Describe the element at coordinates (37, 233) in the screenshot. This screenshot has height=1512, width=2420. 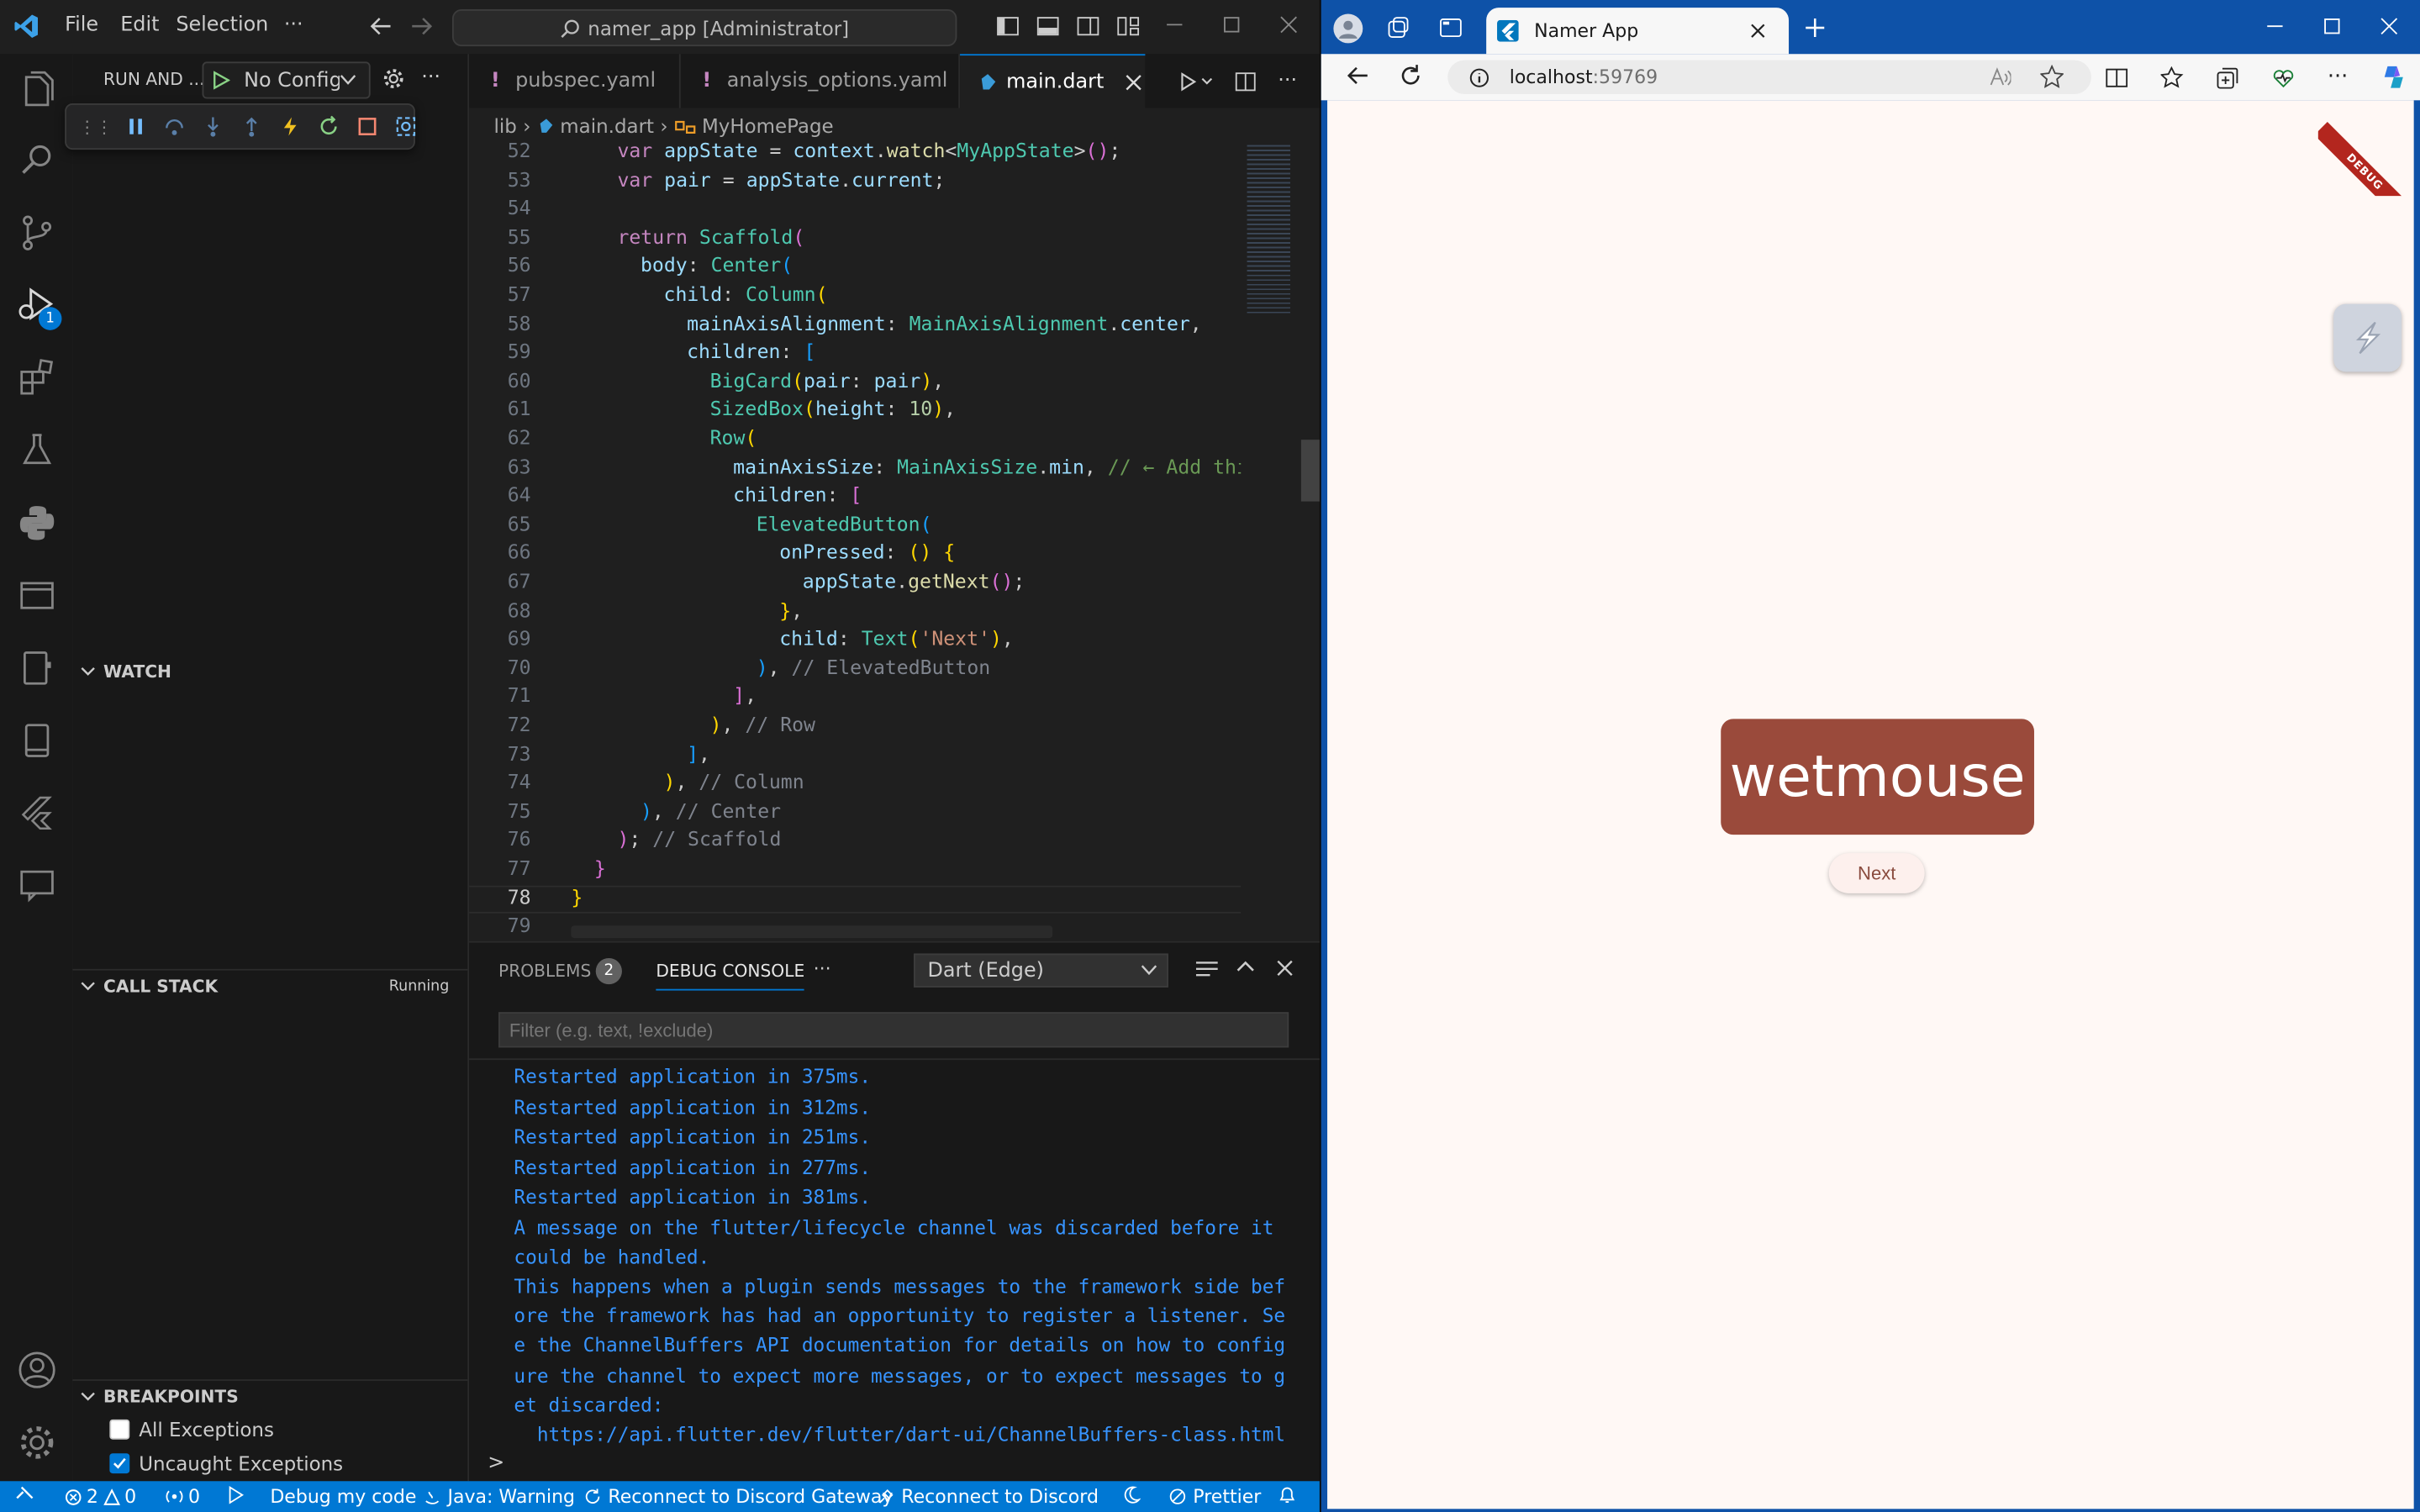
I see `source-control-icon` at that location.